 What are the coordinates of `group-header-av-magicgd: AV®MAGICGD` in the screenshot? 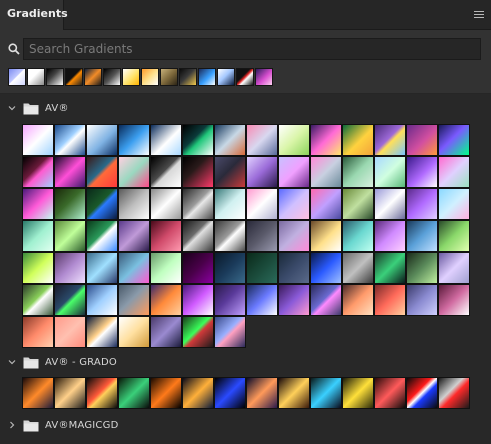 It's located at (245, 426).